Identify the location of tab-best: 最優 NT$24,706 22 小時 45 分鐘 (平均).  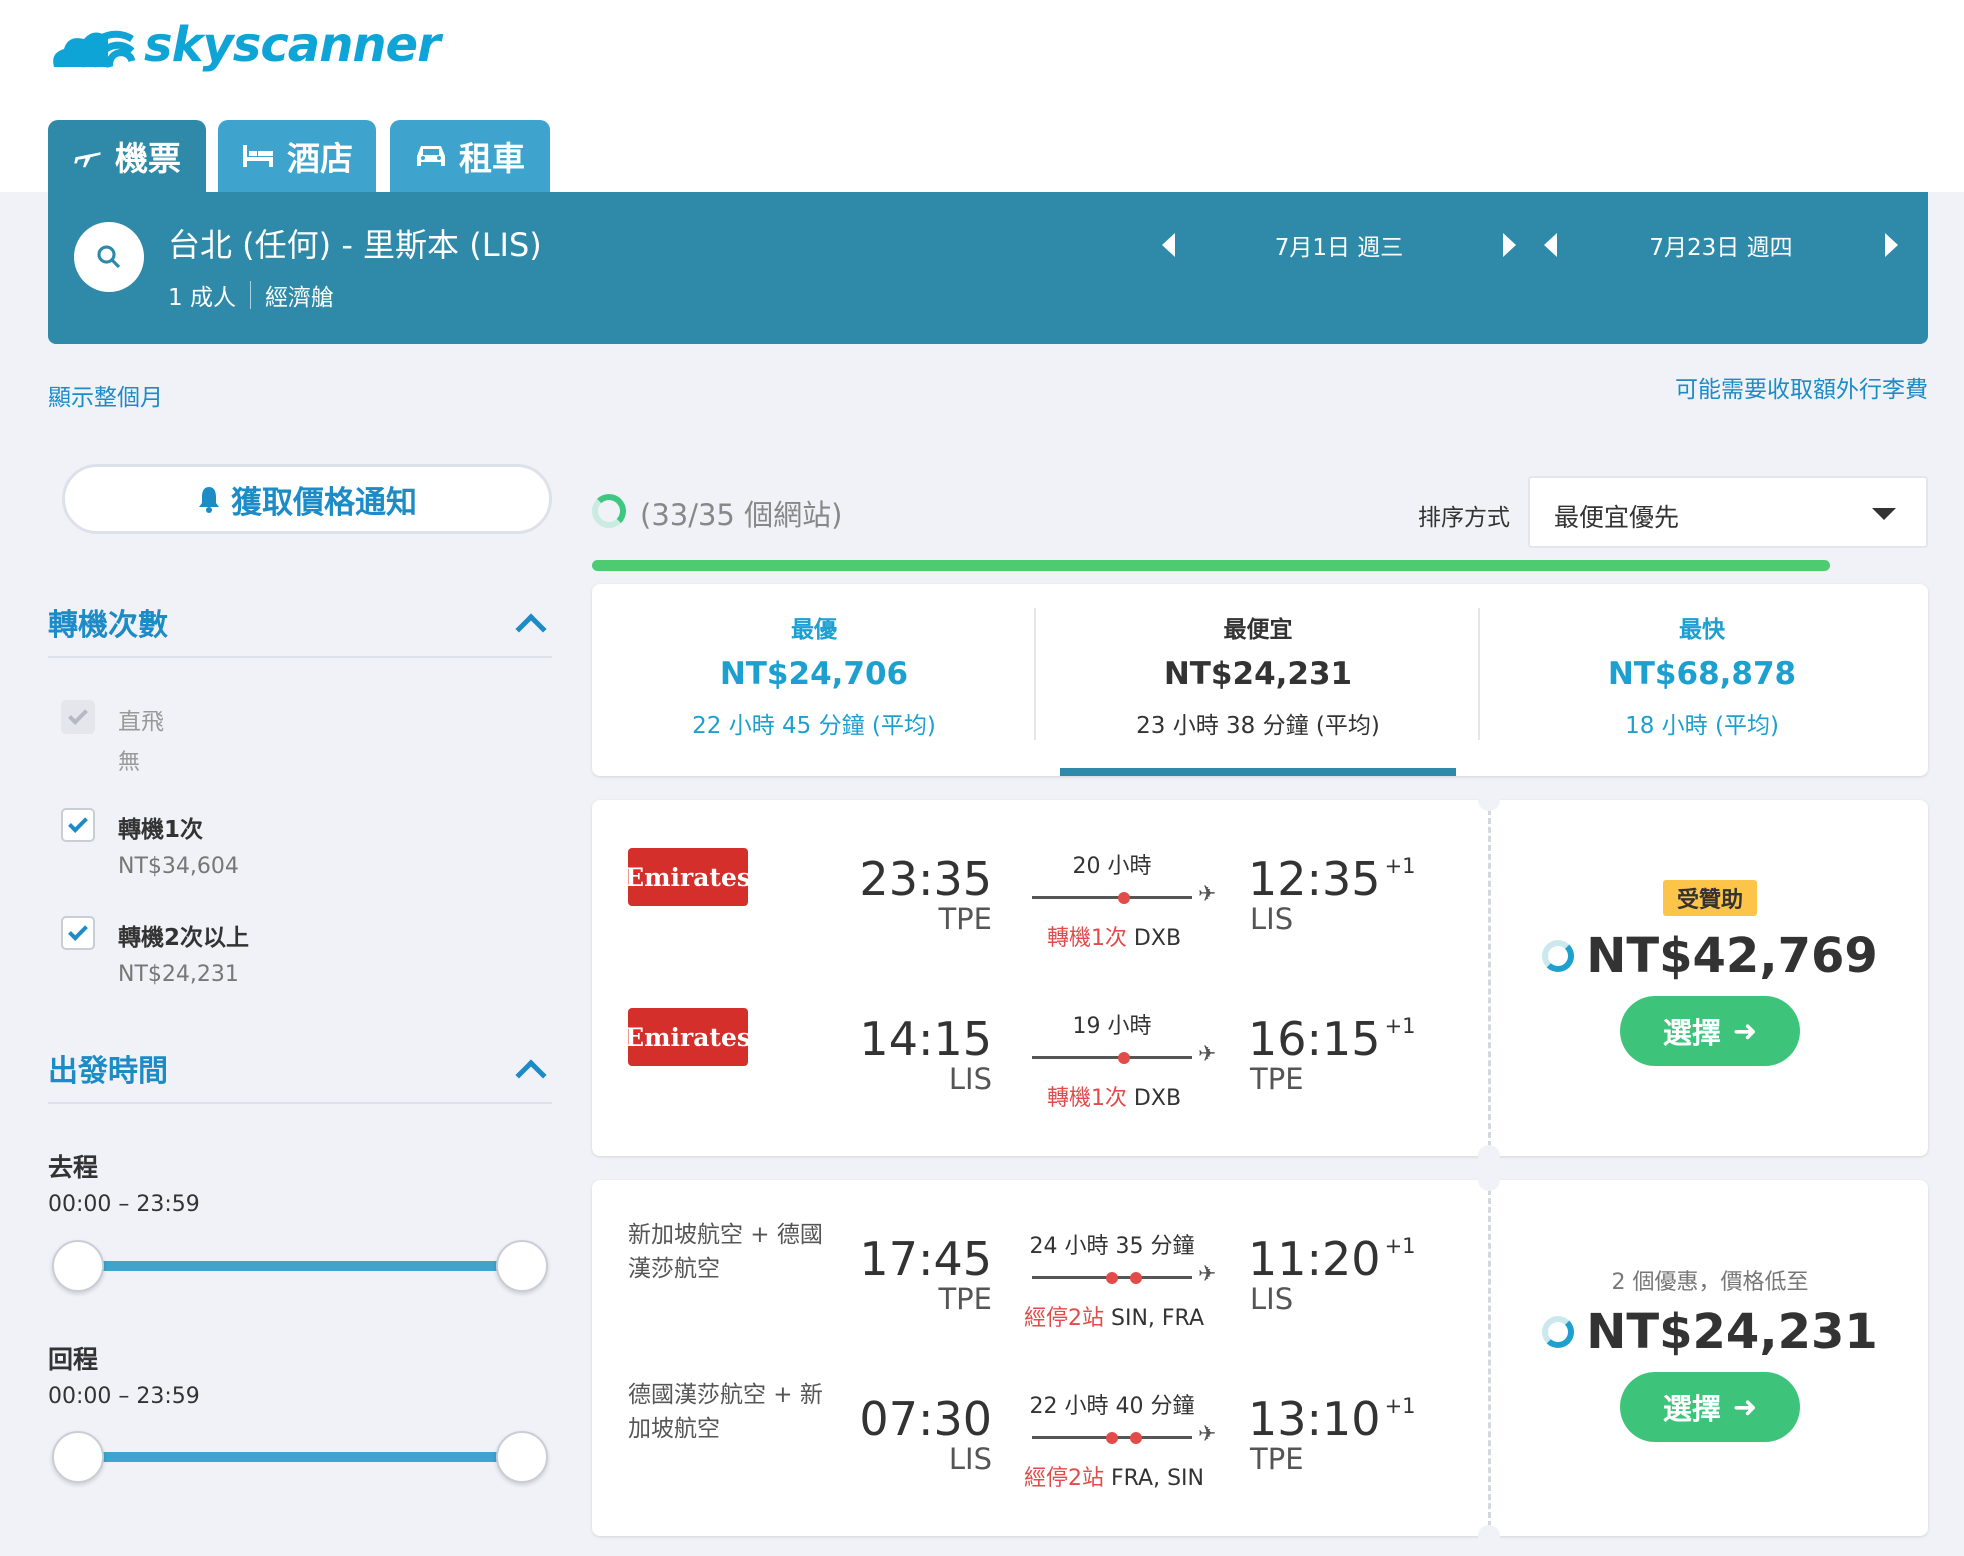
(814, 680).